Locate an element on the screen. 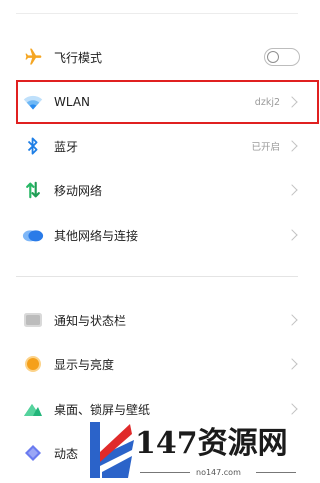  notification-row: 通知与状态栏 is located at coordinates (160, 320).